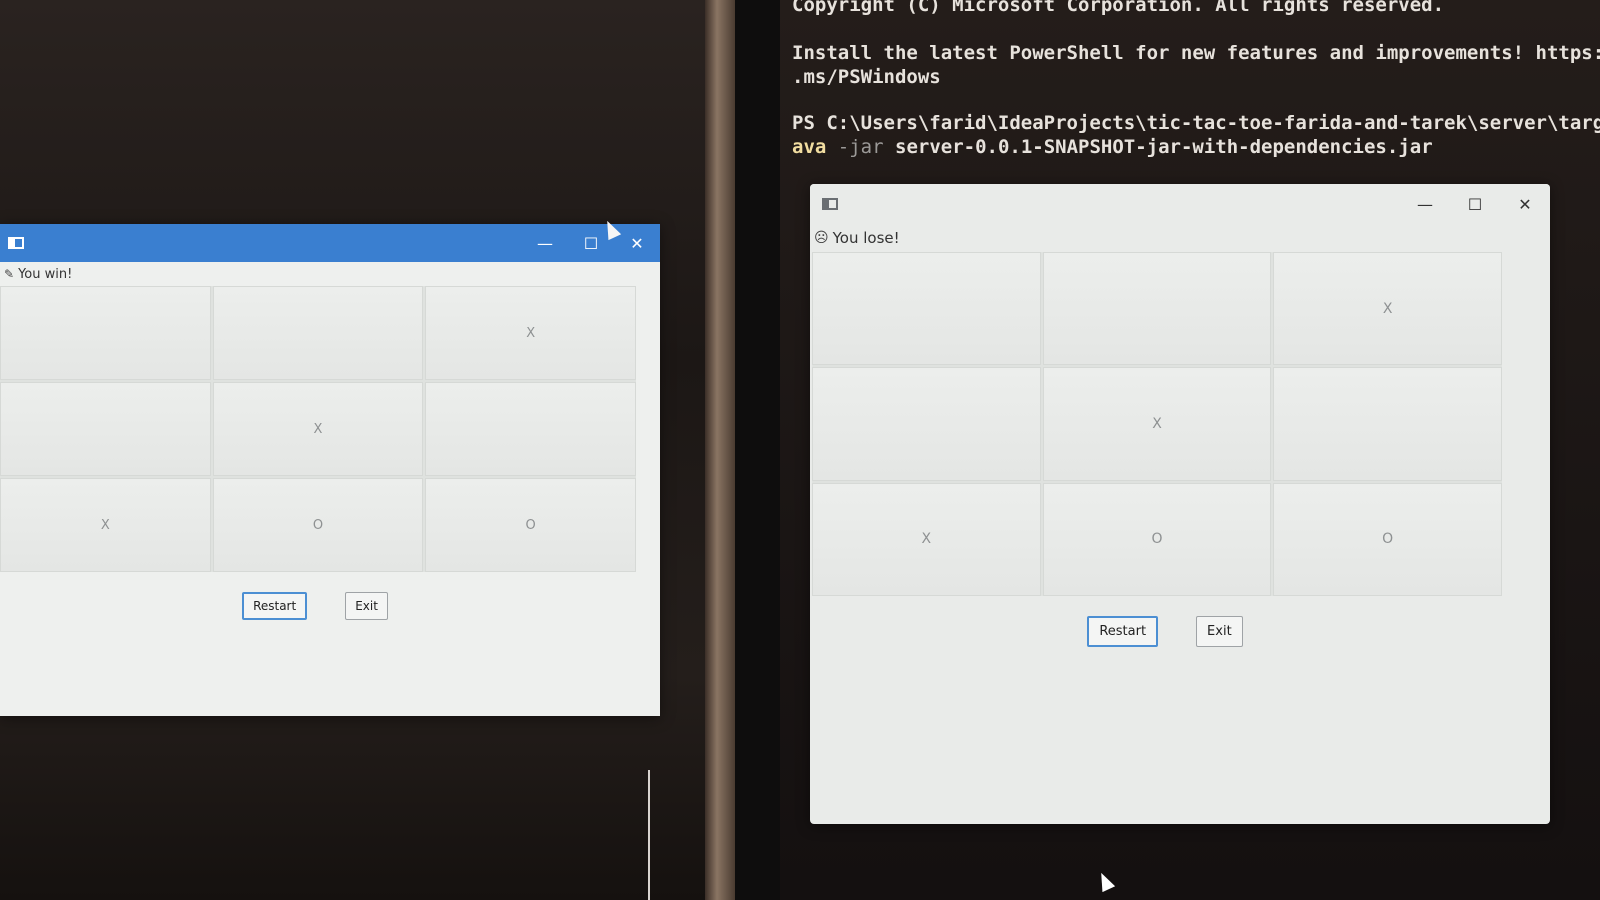 This screenshot has width=1600, height=900. I want to click on right-button-row: Restart Exit, so click(1180, 631).